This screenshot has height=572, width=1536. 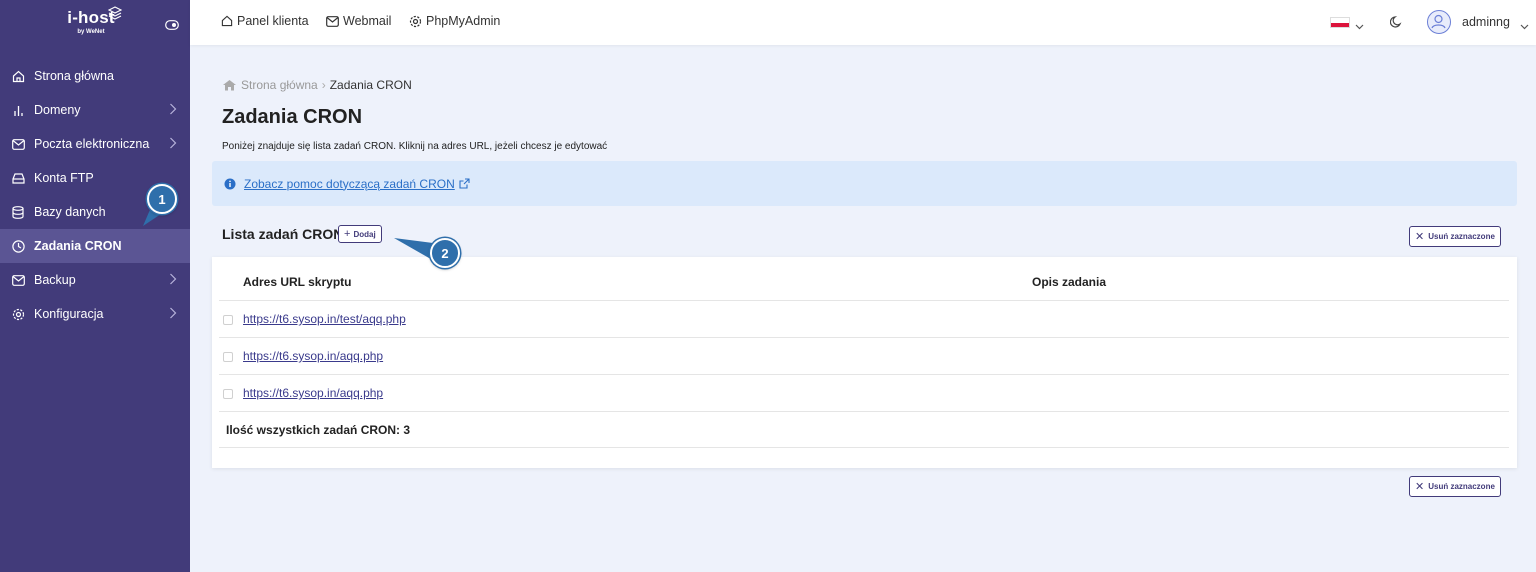 What do you see at coordinates (289, 233) in the screenshot?
I see `callout-pointers` at bounding box center [289, 233].